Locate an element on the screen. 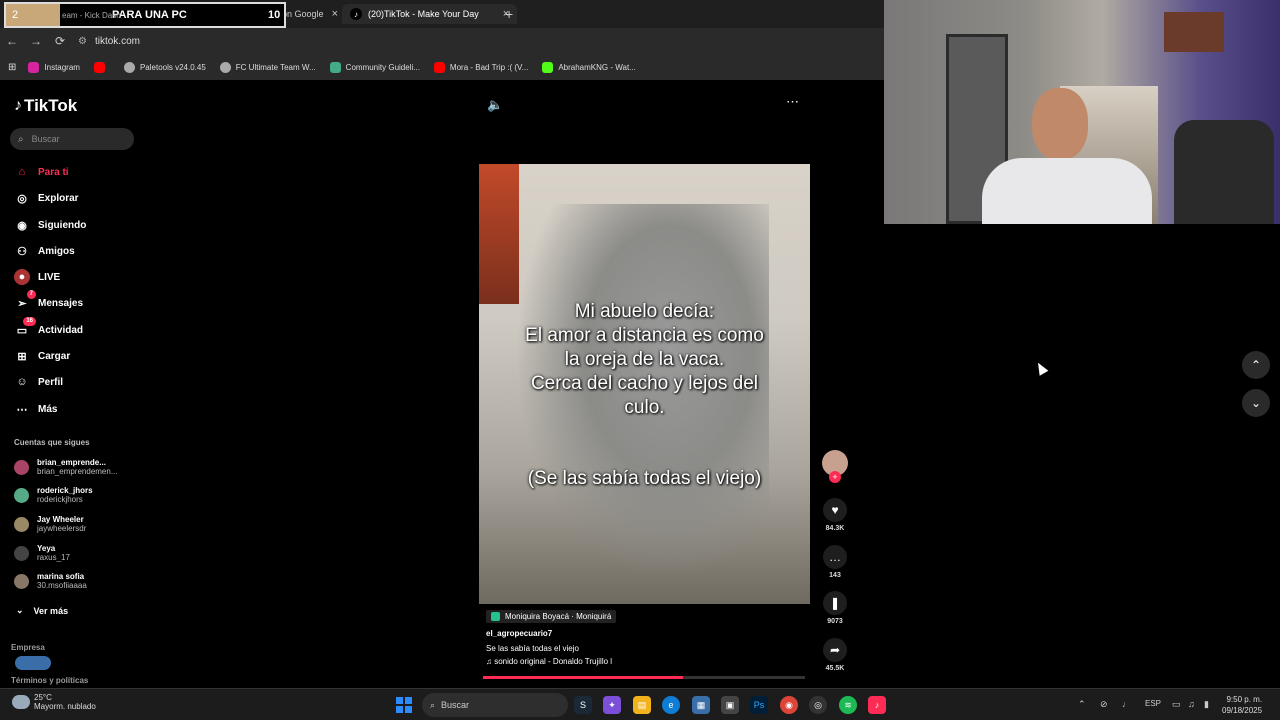  follow-plus-icon: + is located at coordinates (835, 477).